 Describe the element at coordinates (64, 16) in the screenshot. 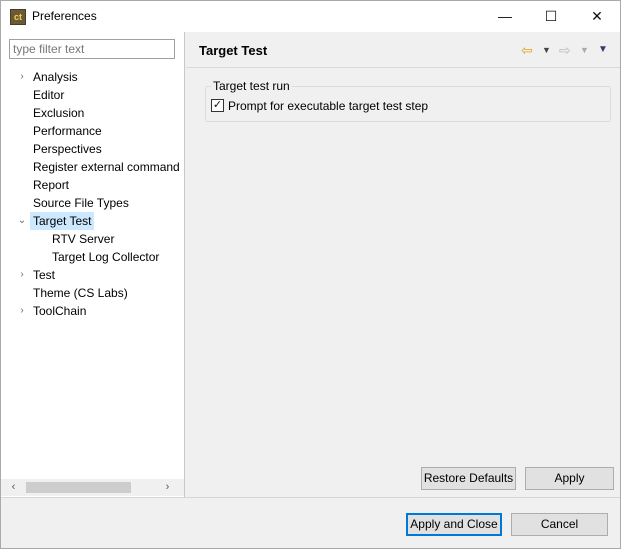

I see `window-title: Preferences` at that location.